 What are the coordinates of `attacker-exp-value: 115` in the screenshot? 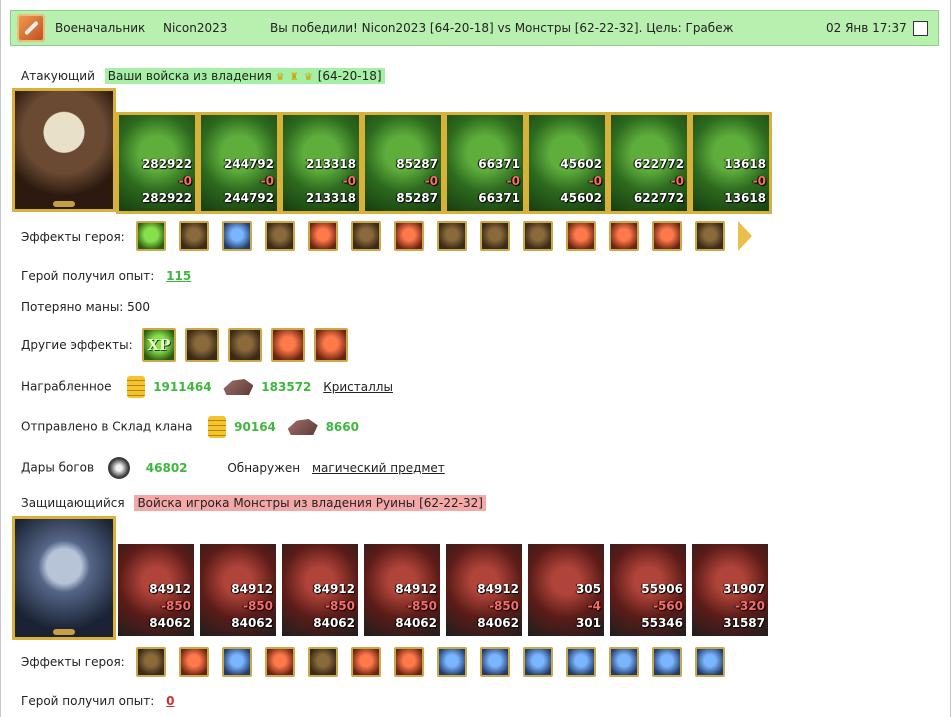 It's located at (178, 276).